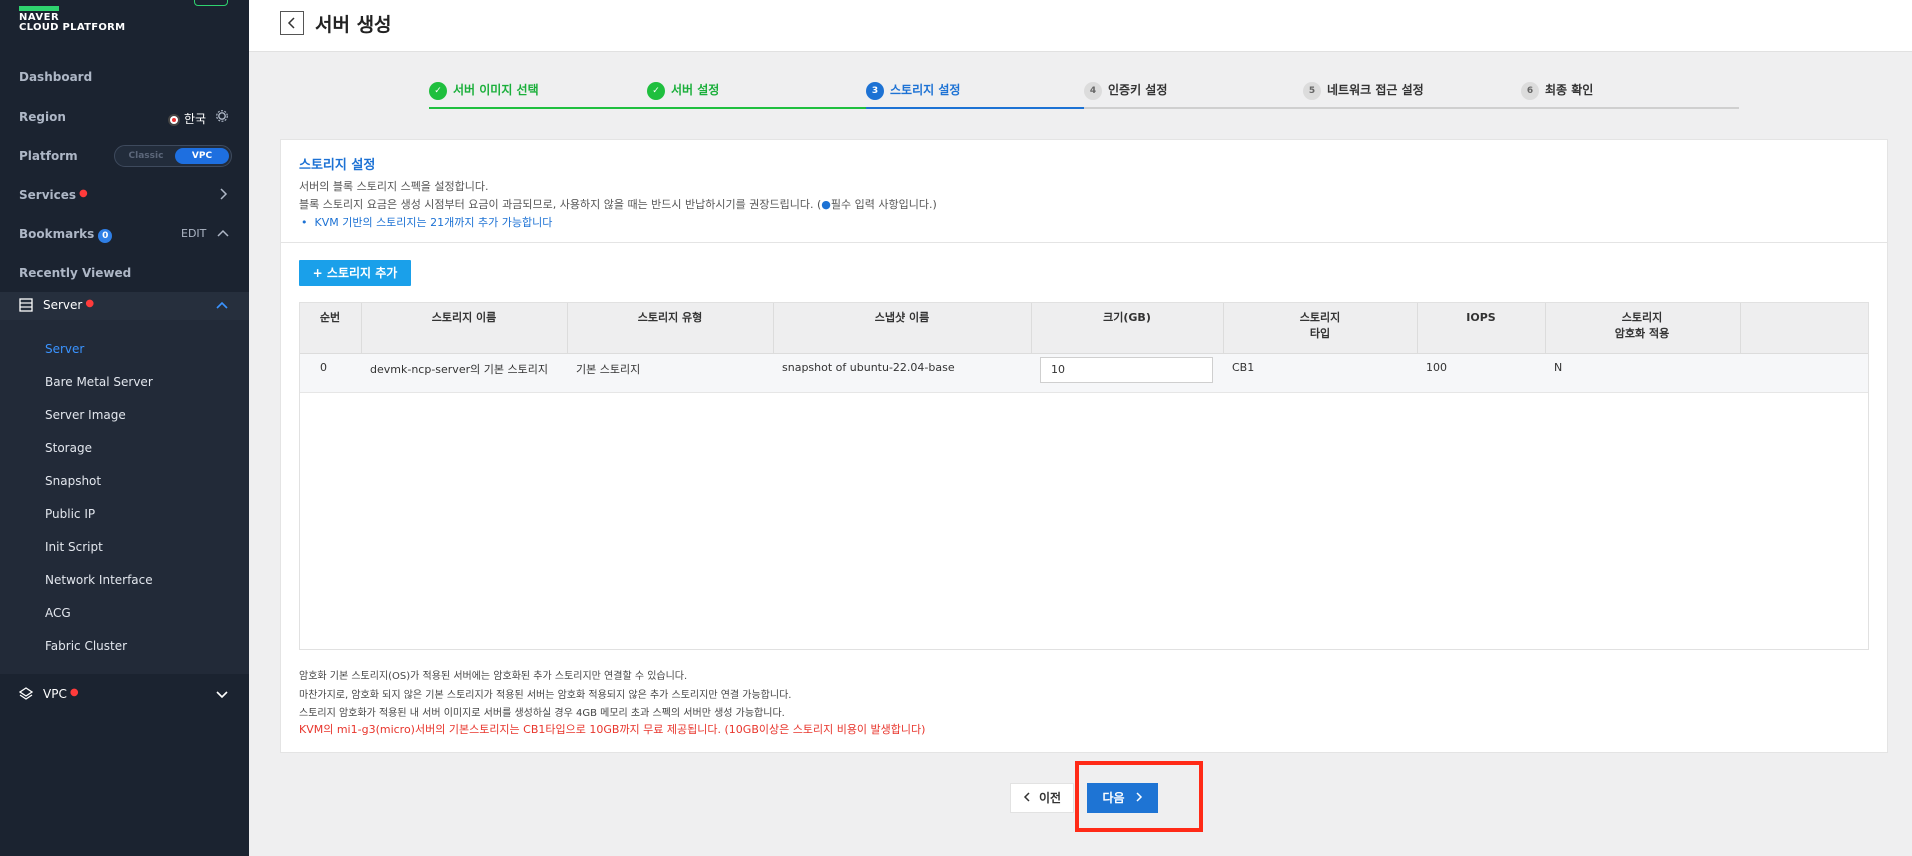 The width and height of the screenshot is (1912, 856). What do you see at coordinates (187, 118) in the screenshot?
I see `region-selector: 한국` at bounding box center [187, 118].